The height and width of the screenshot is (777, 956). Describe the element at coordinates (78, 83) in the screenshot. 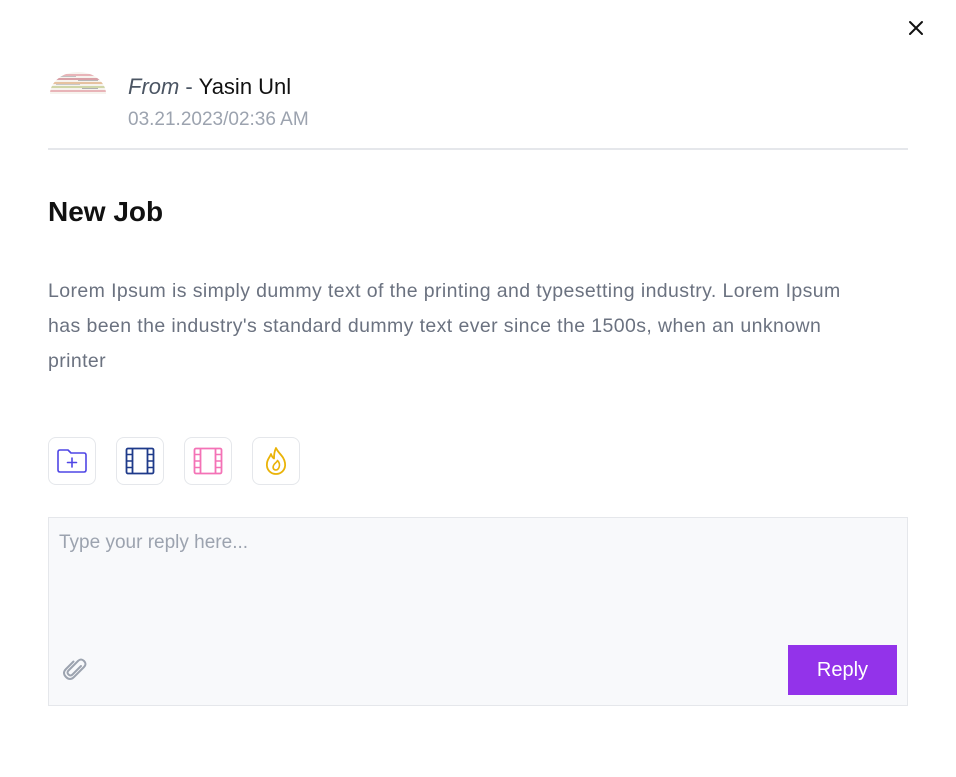

I see `avatar` at that location.